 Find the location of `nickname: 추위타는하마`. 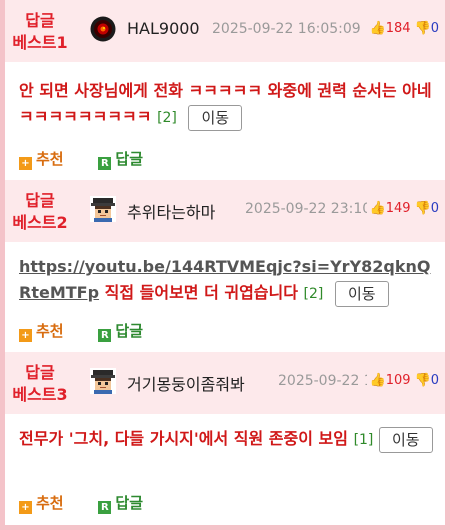

nickname: 추위타는하마 is located at coordinates (171, 211).